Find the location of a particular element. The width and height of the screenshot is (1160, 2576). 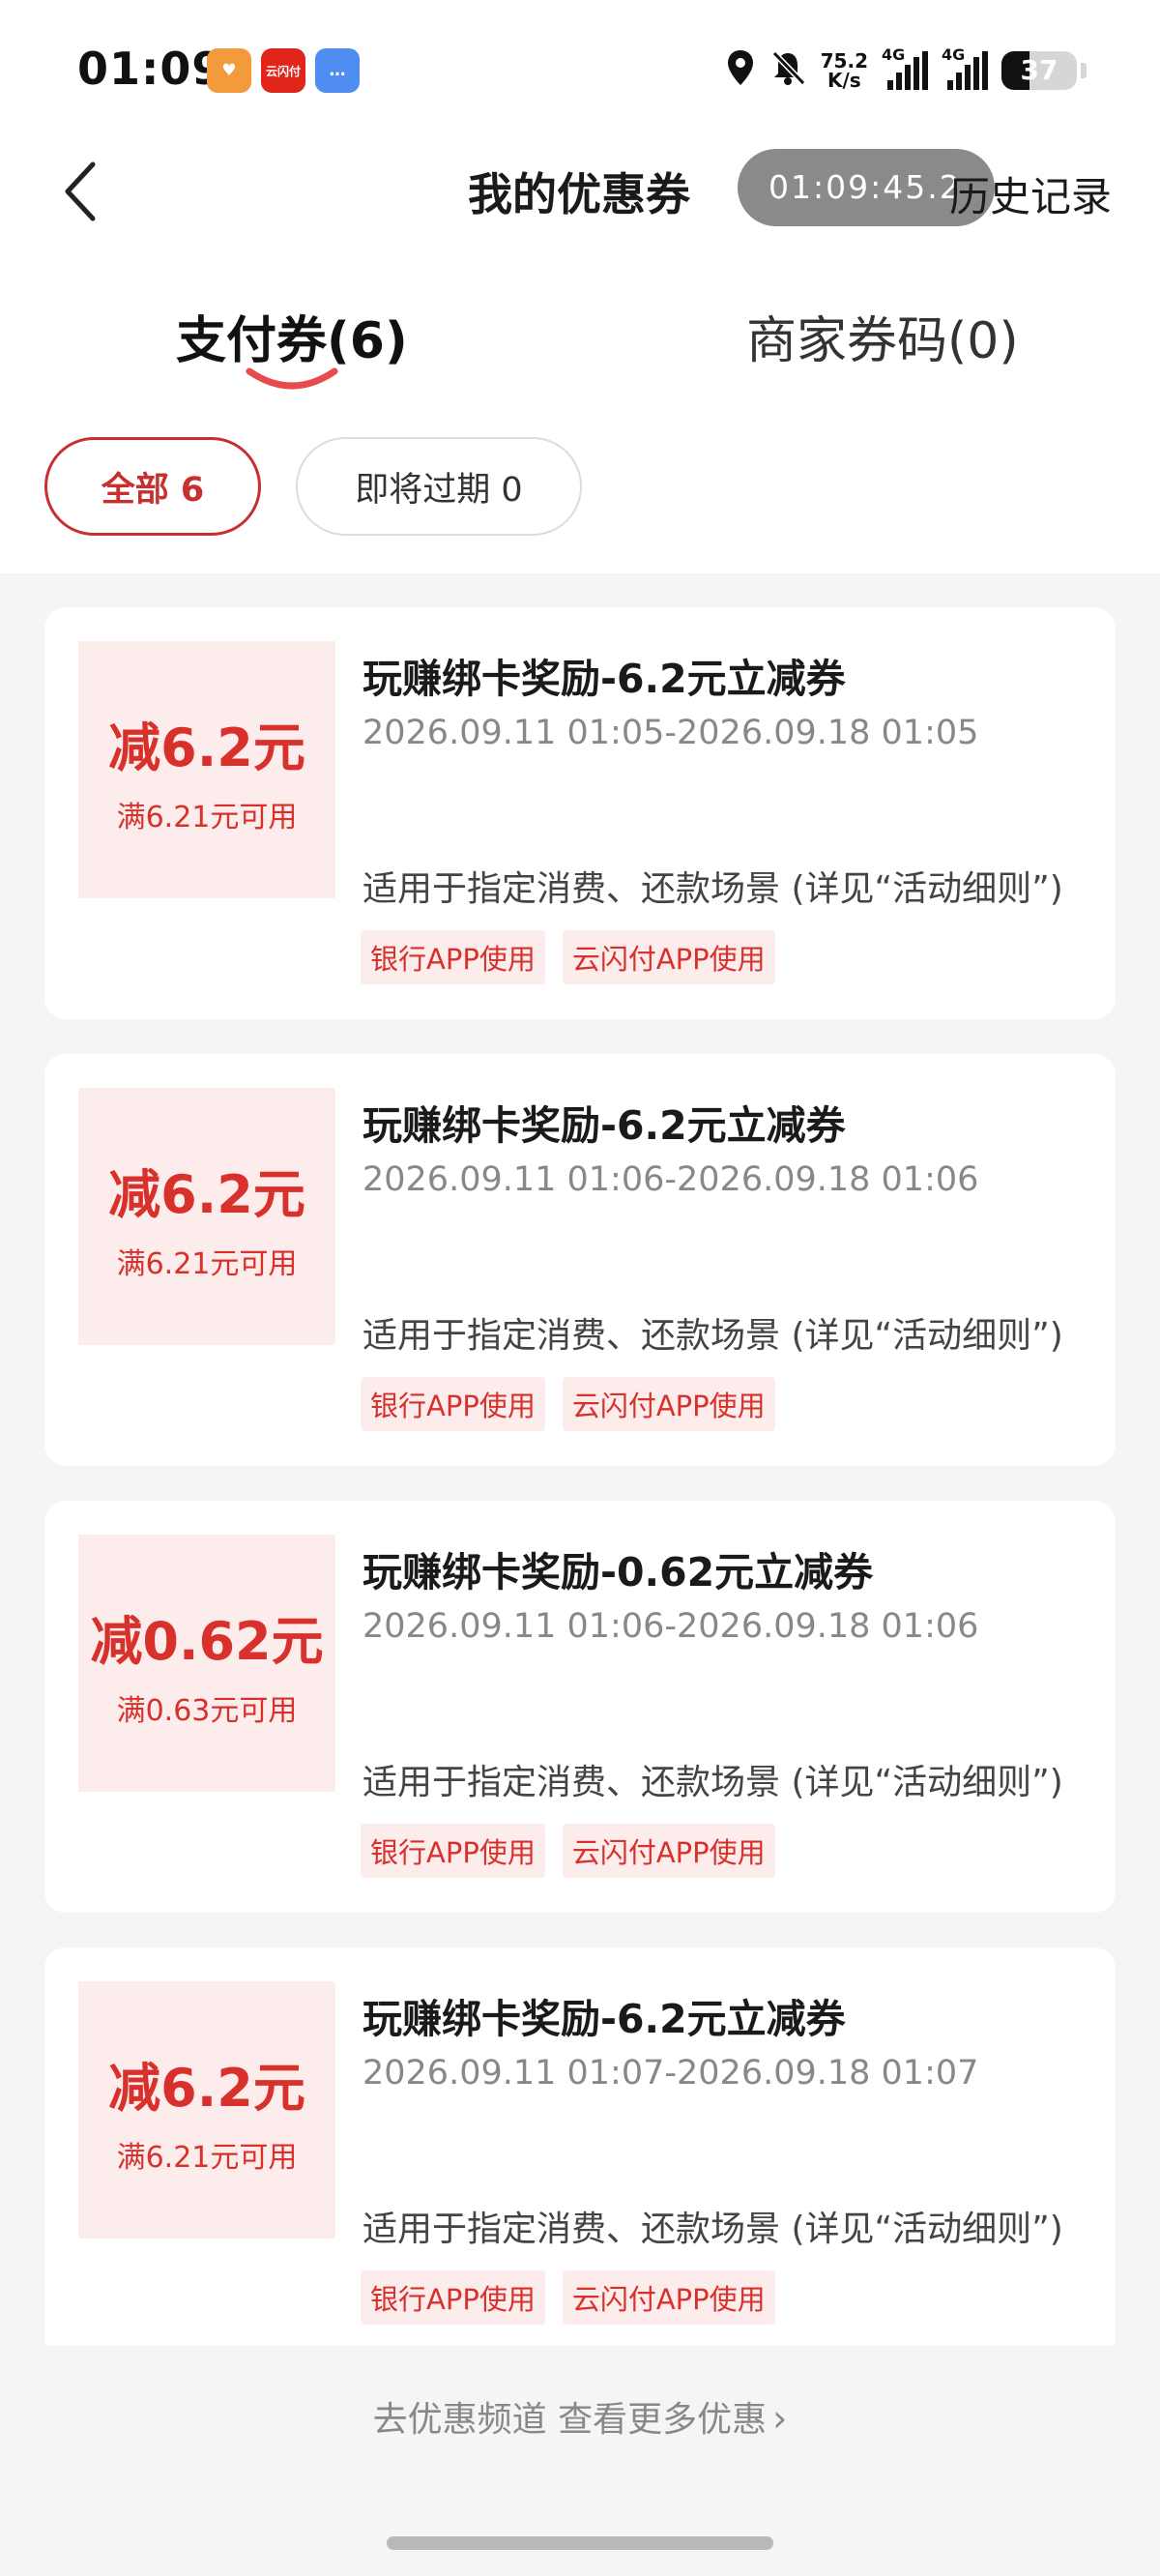

tab-active-indicator is located at coordinates (292, 378).